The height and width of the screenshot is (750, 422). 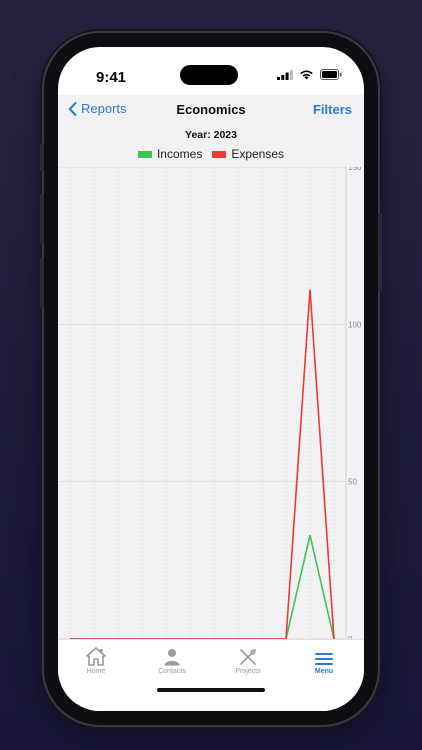 I want to click on tab-home: Home, so click(x=96, y=659).